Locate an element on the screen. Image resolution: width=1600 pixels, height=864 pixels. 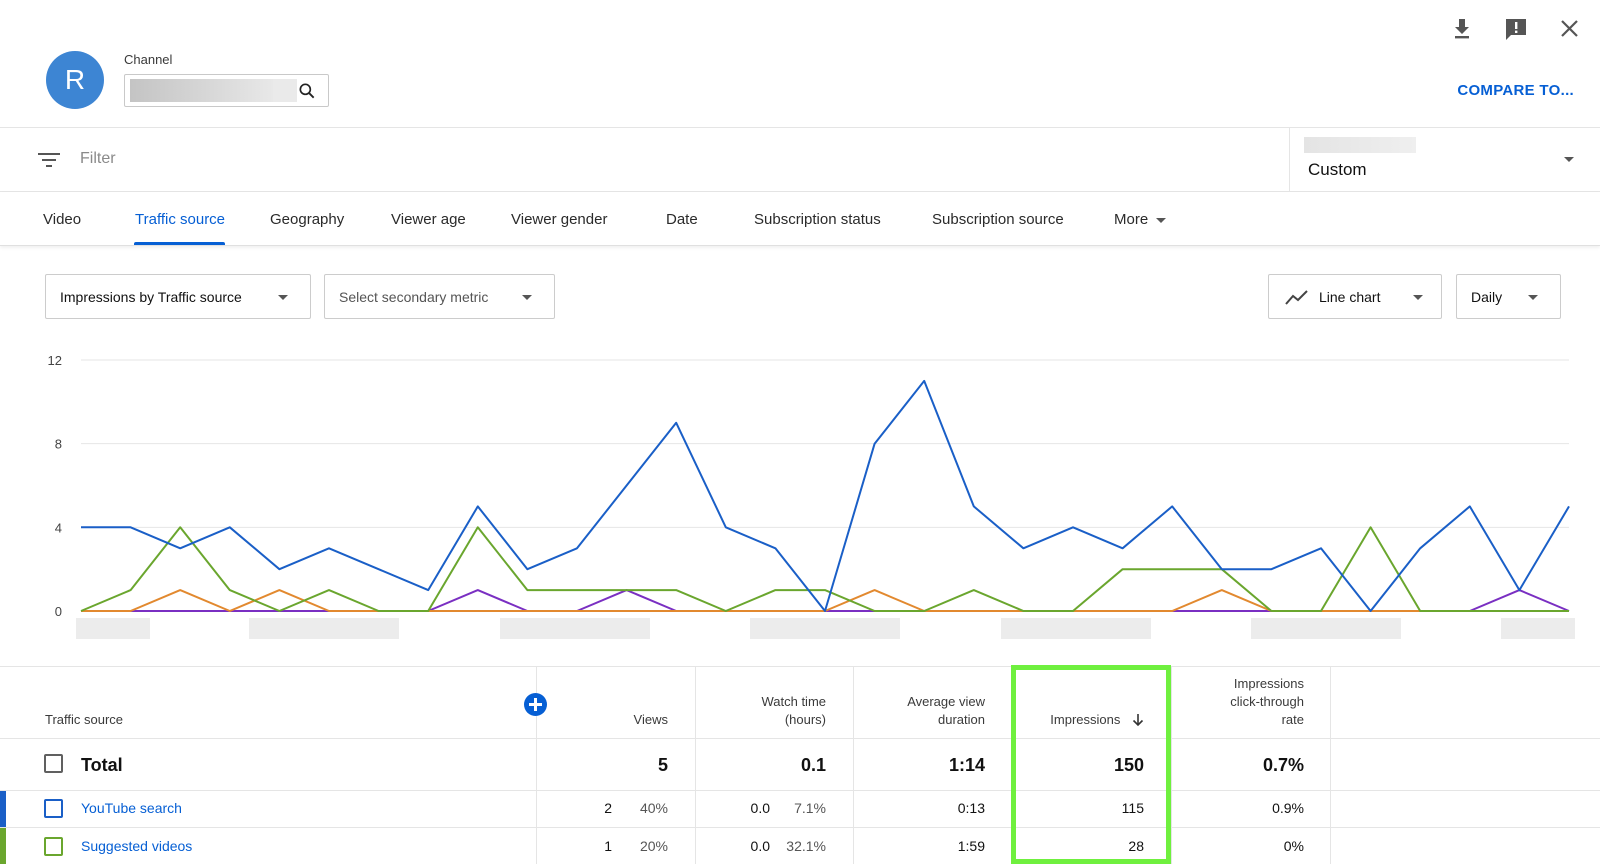
filter-bar: Filter Custom is located at coordinates (800, 160).